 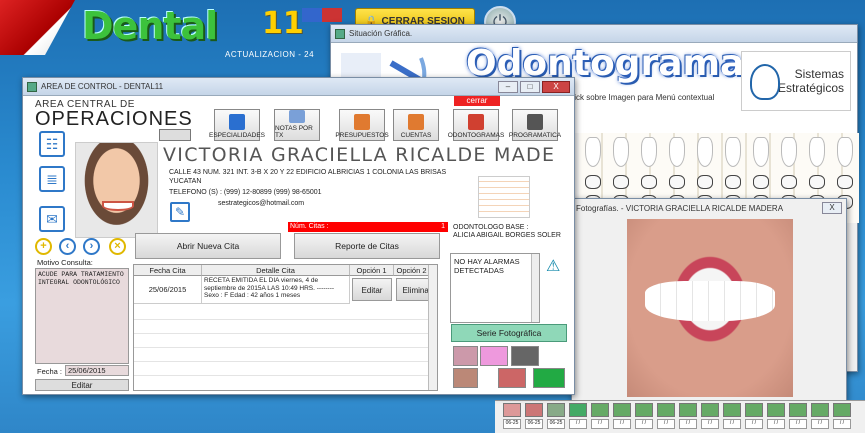 I want to click on add-icon: +, so click(x=43, y=246).